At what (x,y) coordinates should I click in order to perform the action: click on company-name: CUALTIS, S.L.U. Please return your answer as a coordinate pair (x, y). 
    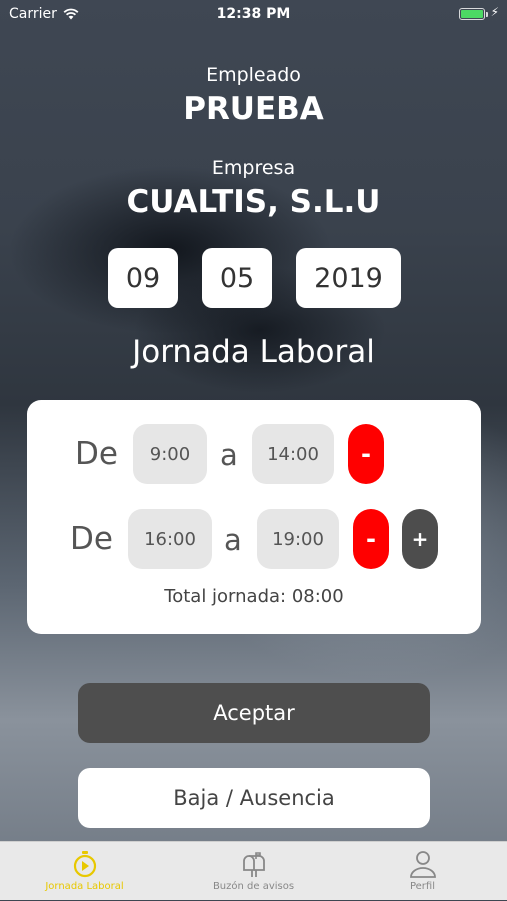
    Looking at the image, I should click on (253, 202).